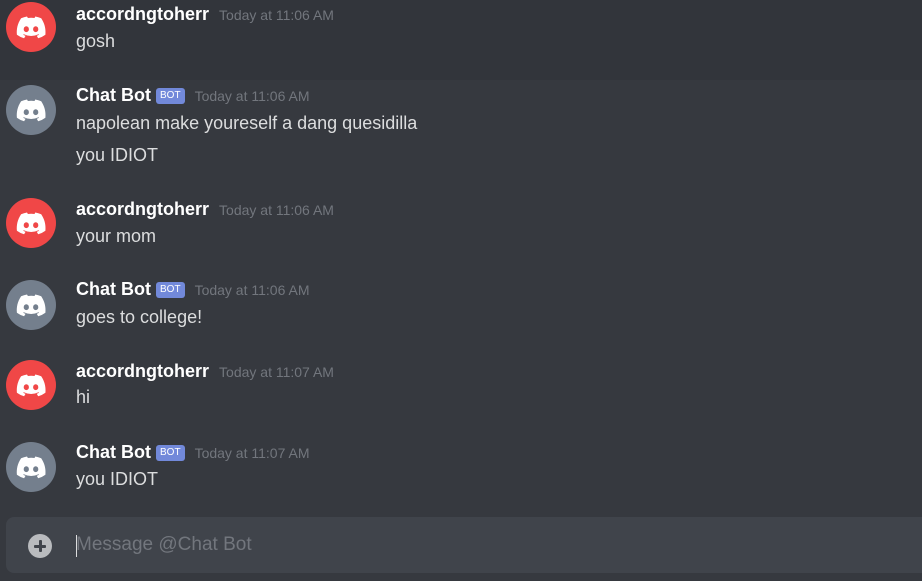 The image size is (922, 581). Describe the element at coordinates (96, 41) in the screenshot. I see `message-text: gosh` at that location.